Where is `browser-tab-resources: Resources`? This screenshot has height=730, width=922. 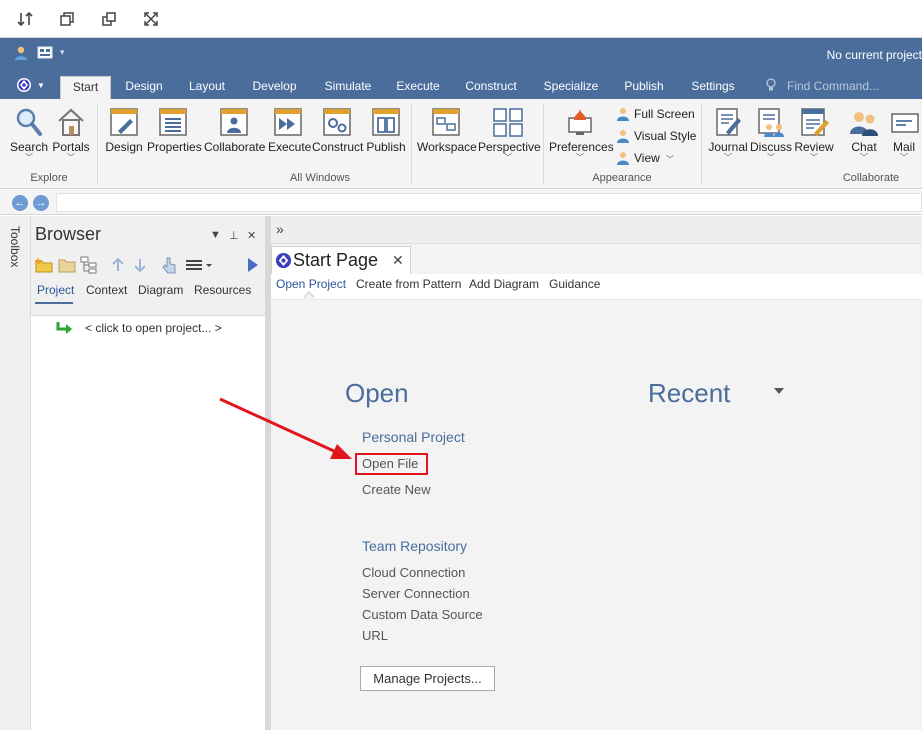 browser-tab-resources: Resources is located at coordinates (222, 290).